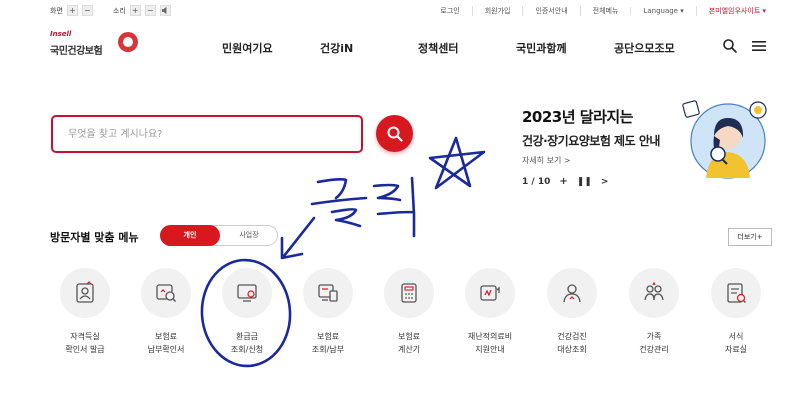 This screenshot has height=400, width=800. What do you see at coordinates (165, 10) in the screenshot?
I see `speaker-icon` at bounding box center [165, 10].